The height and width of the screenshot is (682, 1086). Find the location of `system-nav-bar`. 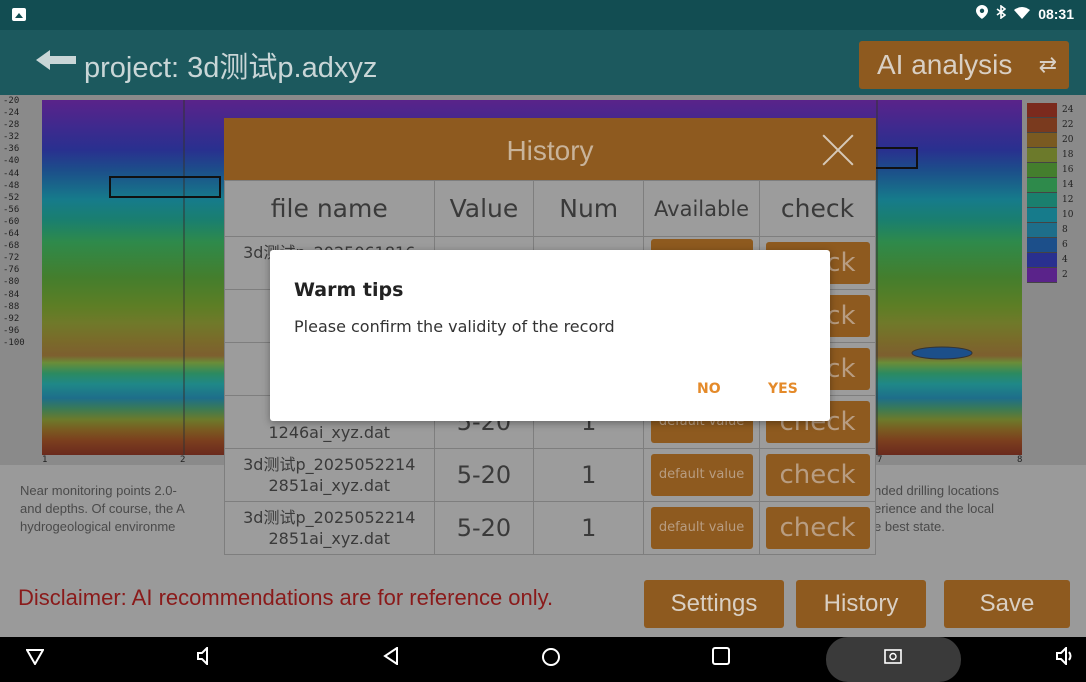

system-nav-bar is located at coordinates (543, 659).